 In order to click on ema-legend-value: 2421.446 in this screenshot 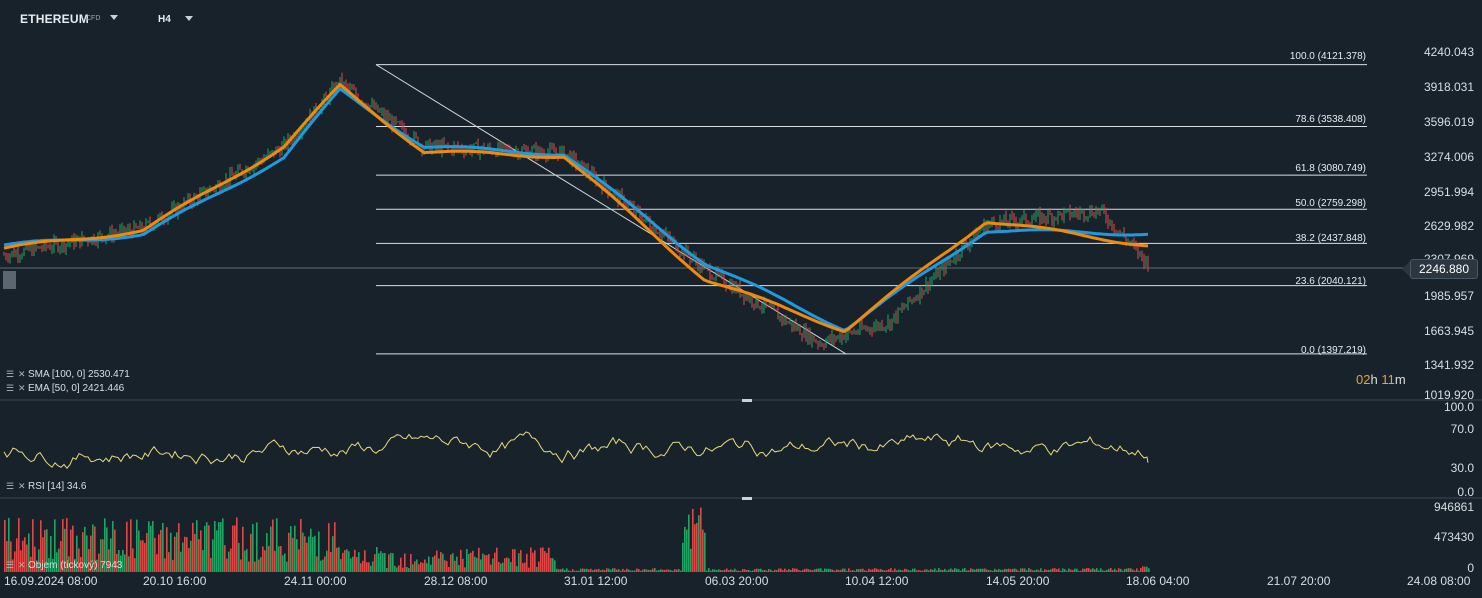, I will do `click(103, 388)`.